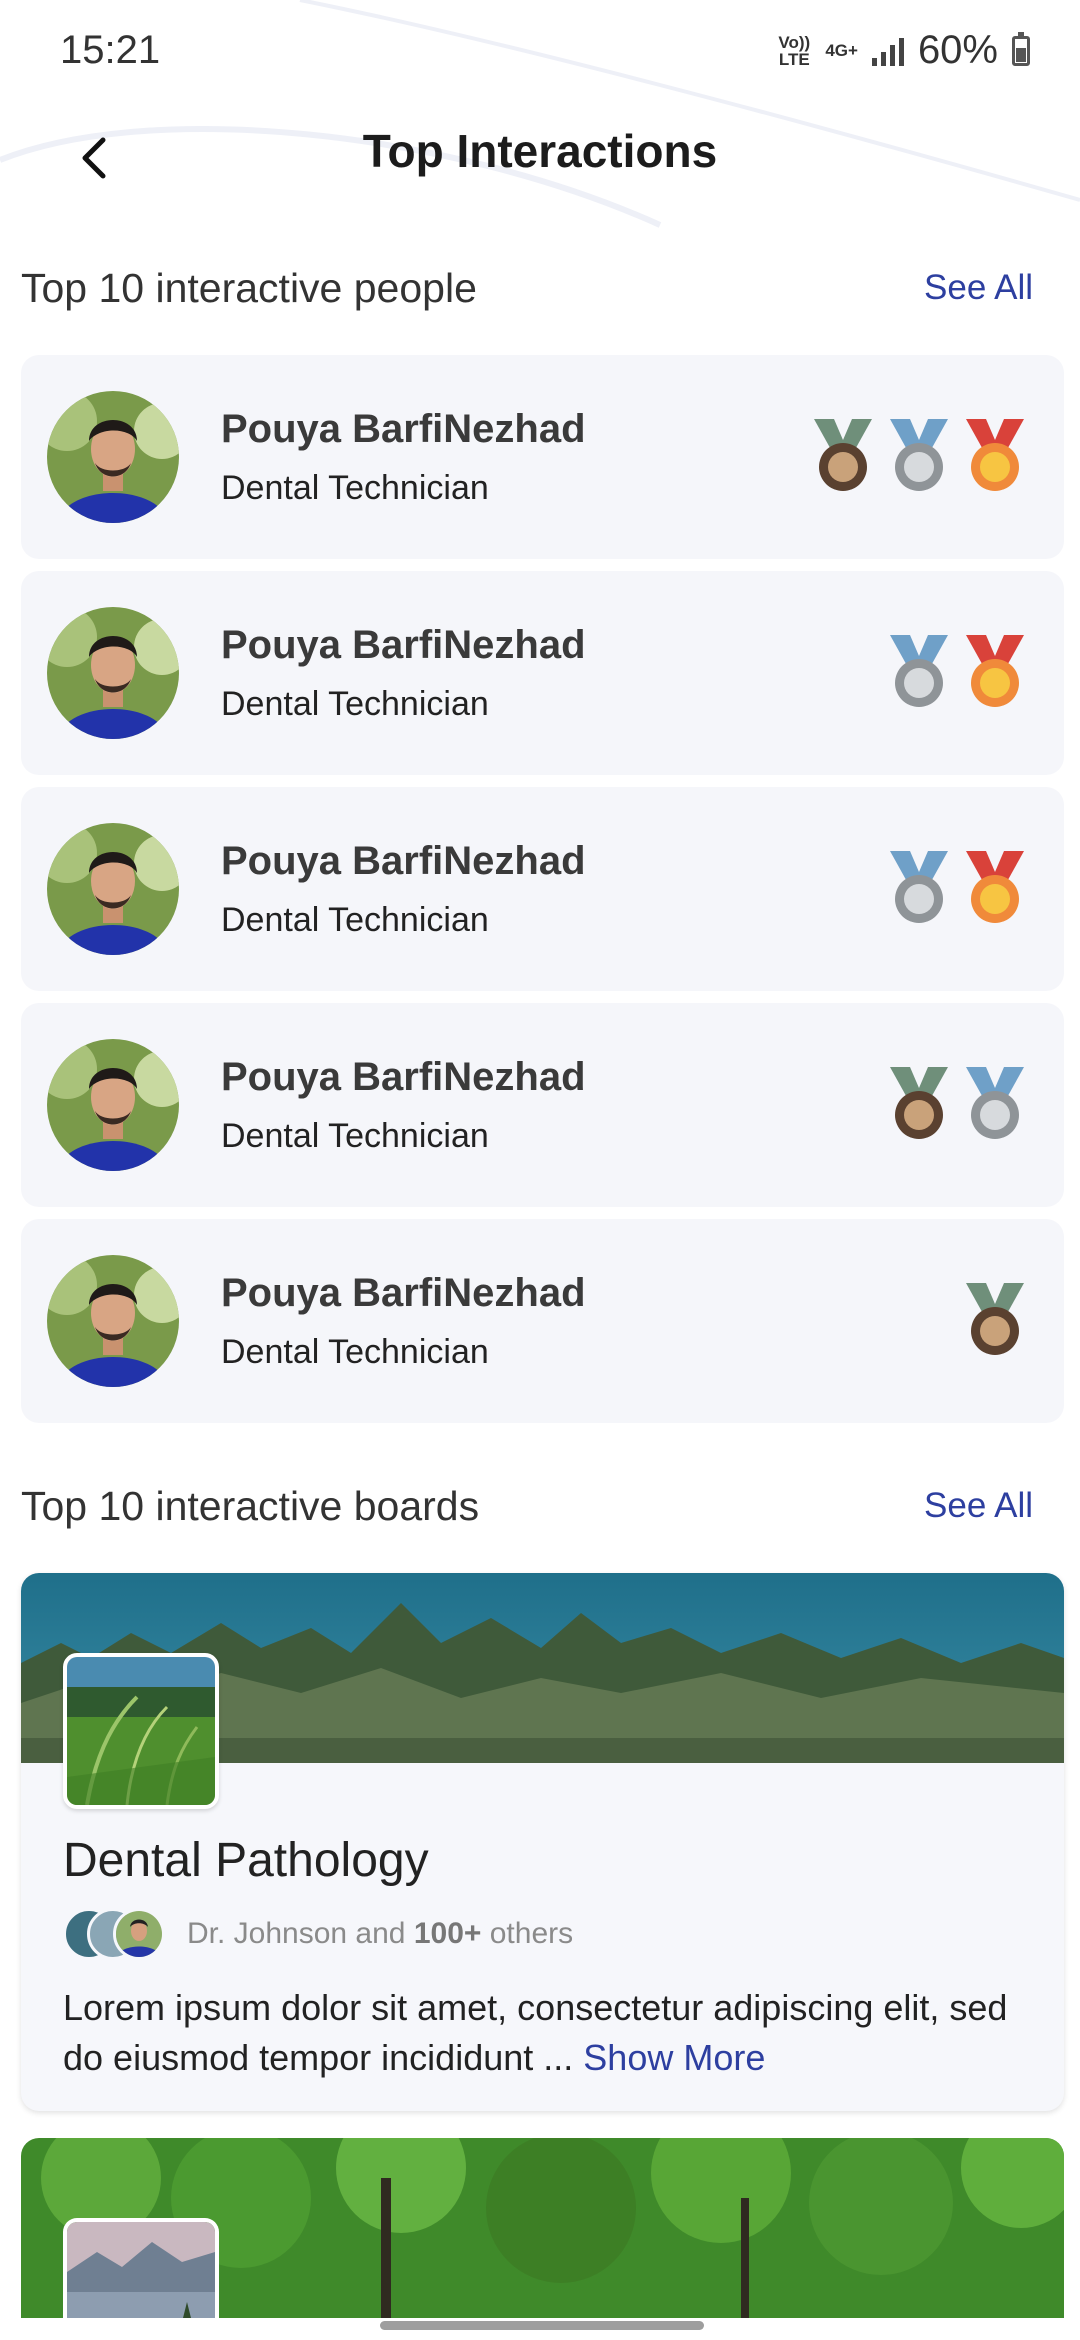 This screenshot has width=1080, height=2340. Describe the element at coordinates (296, 1933) in the screenshot. I see `members-lead: Dr. Johnson and` at that location.